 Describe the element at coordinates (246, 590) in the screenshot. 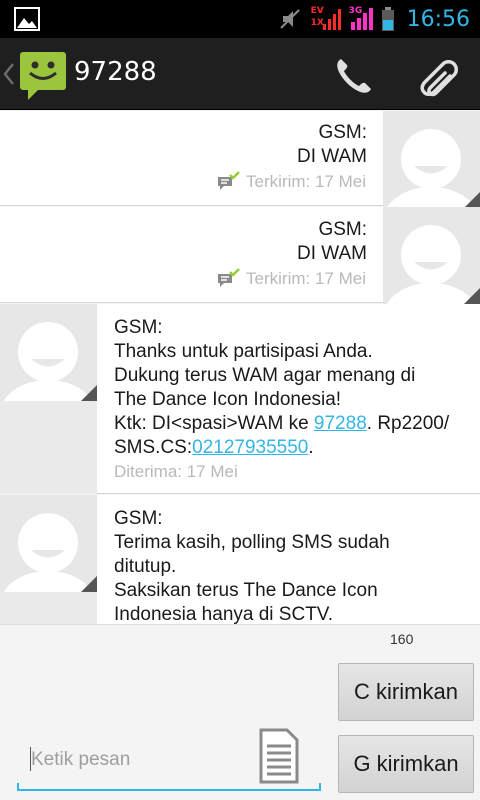

I see `message-line: Saksikan terus The Dance Icon` at that location.